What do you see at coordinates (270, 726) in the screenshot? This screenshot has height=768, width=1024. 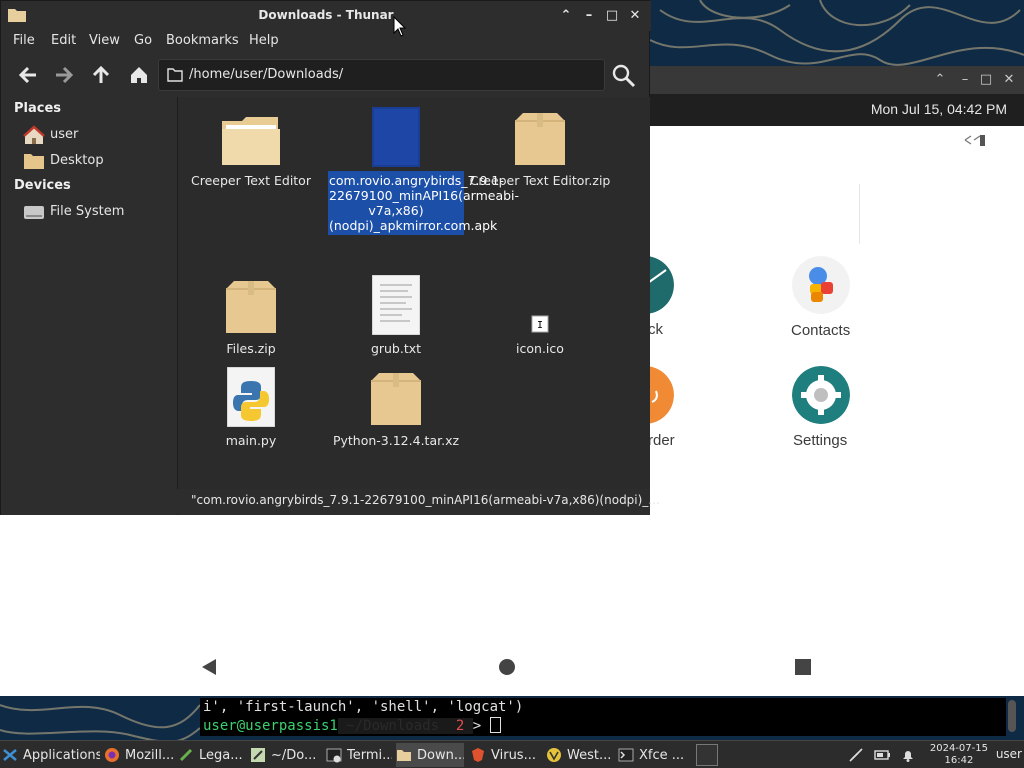 I see `prompt-user: user@userpassis1` at bounding box center [270, 726].